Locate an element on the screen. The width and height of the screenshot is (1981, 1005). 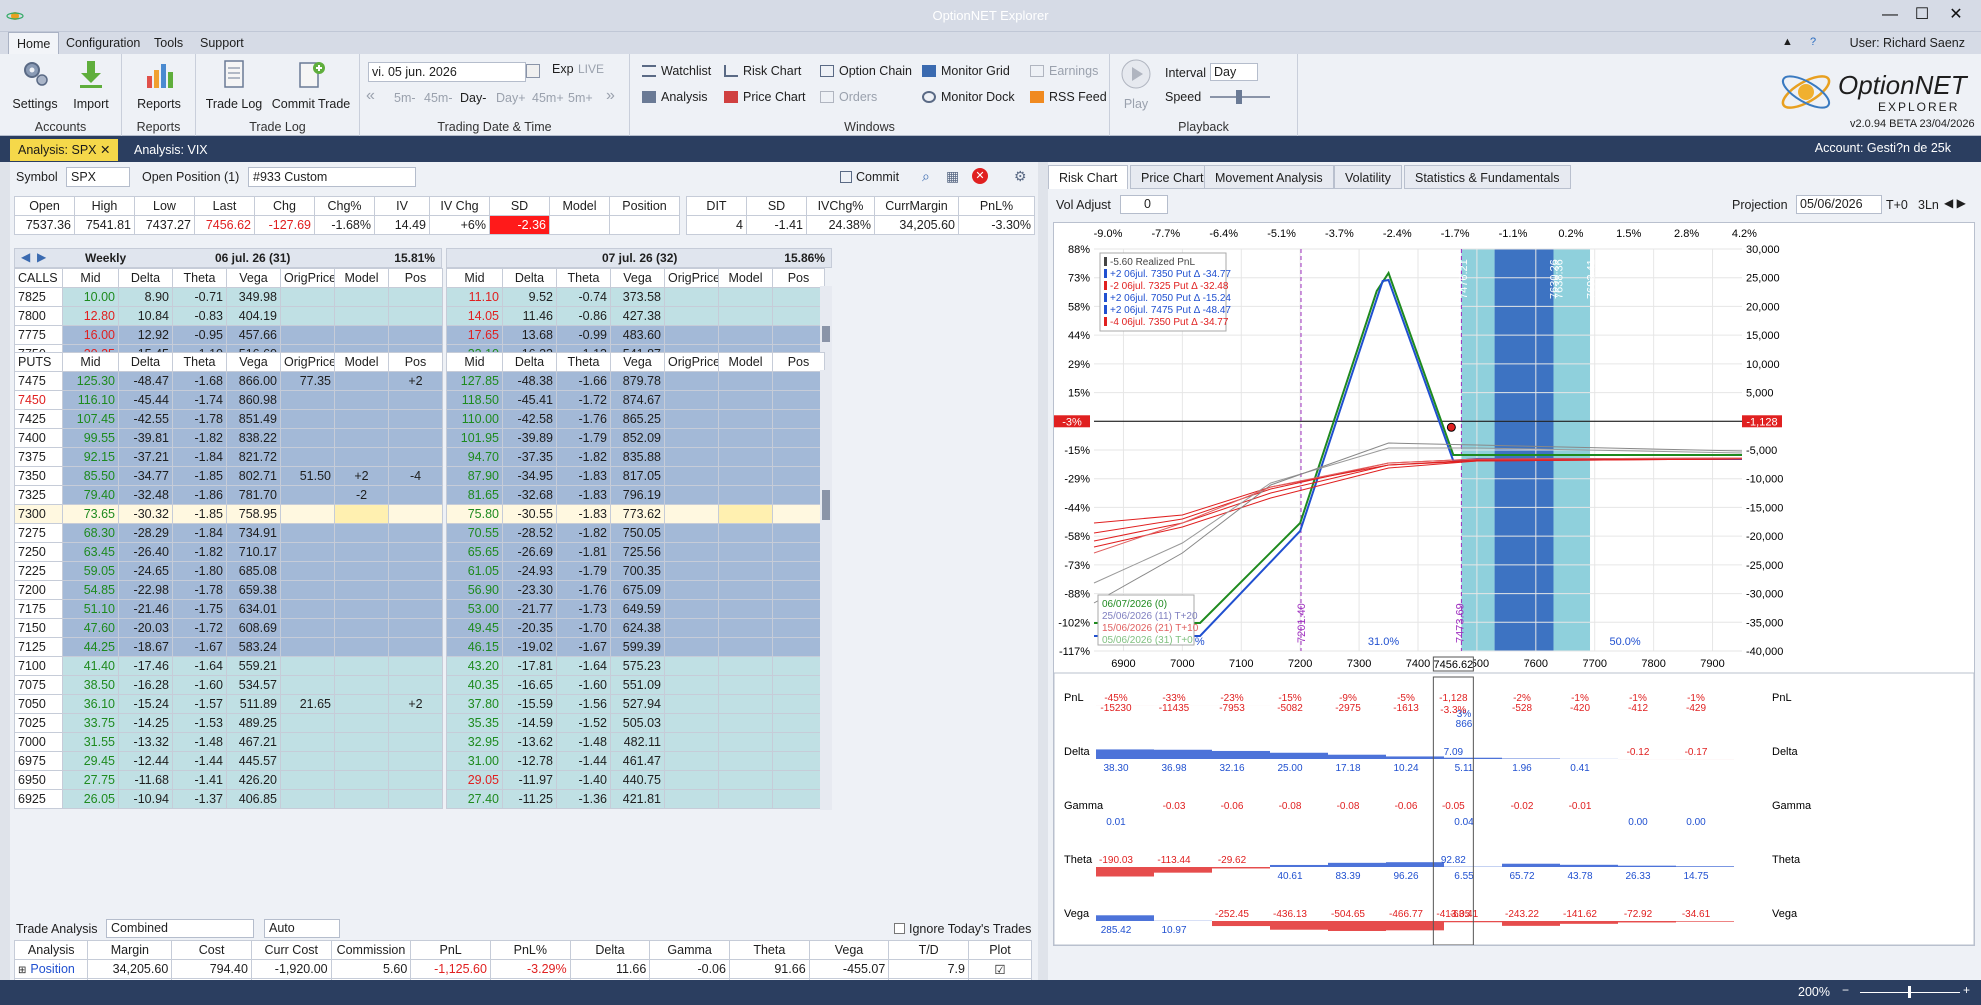
plot-checkbox: ☑ is located at coordinates (1000, 969).